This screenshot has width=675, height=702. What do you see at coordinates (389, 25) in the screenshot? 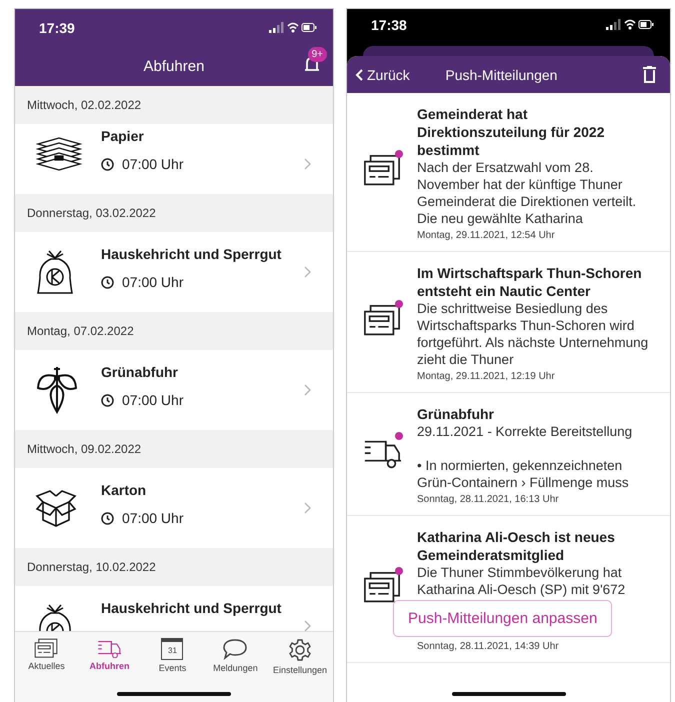
I see `status-time: 17:38` at bounding box center [389, 25].